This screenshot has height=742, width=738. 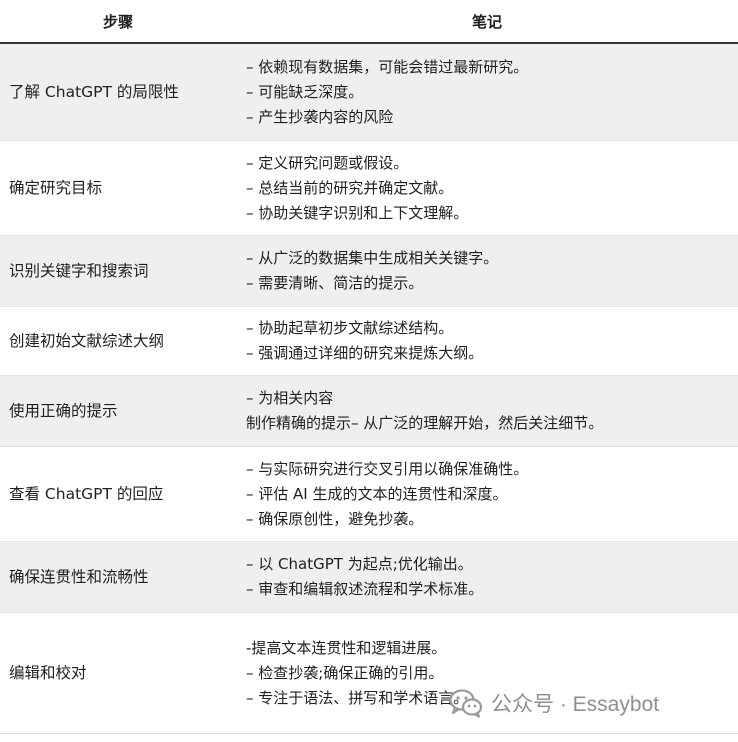 What do you see at coordinates (350, 187) in the screenshot?
I see `note-line: – 总结当前的研究并确定文献。` at bounding box center [350, 187].